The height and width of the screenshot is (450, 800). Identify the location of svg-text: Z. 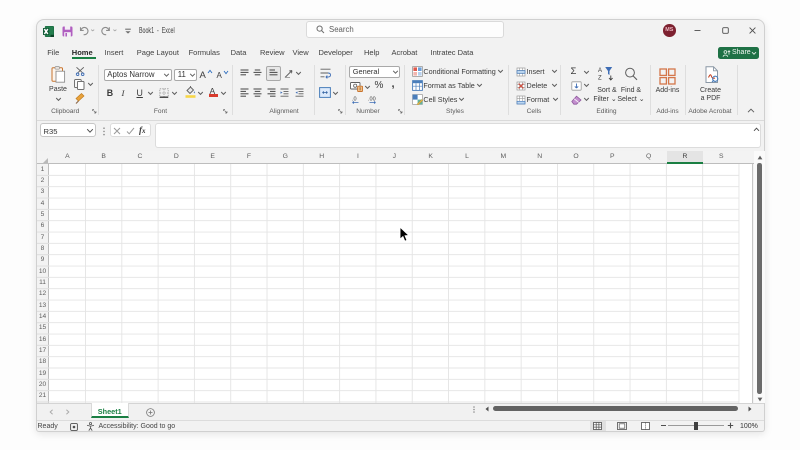
(600, 79).